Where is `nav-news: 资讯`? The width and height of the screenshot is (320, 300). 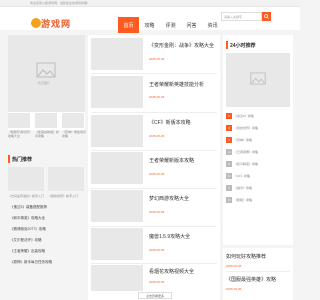 nav-news: 资讯 is located at coordinates (212, 25).